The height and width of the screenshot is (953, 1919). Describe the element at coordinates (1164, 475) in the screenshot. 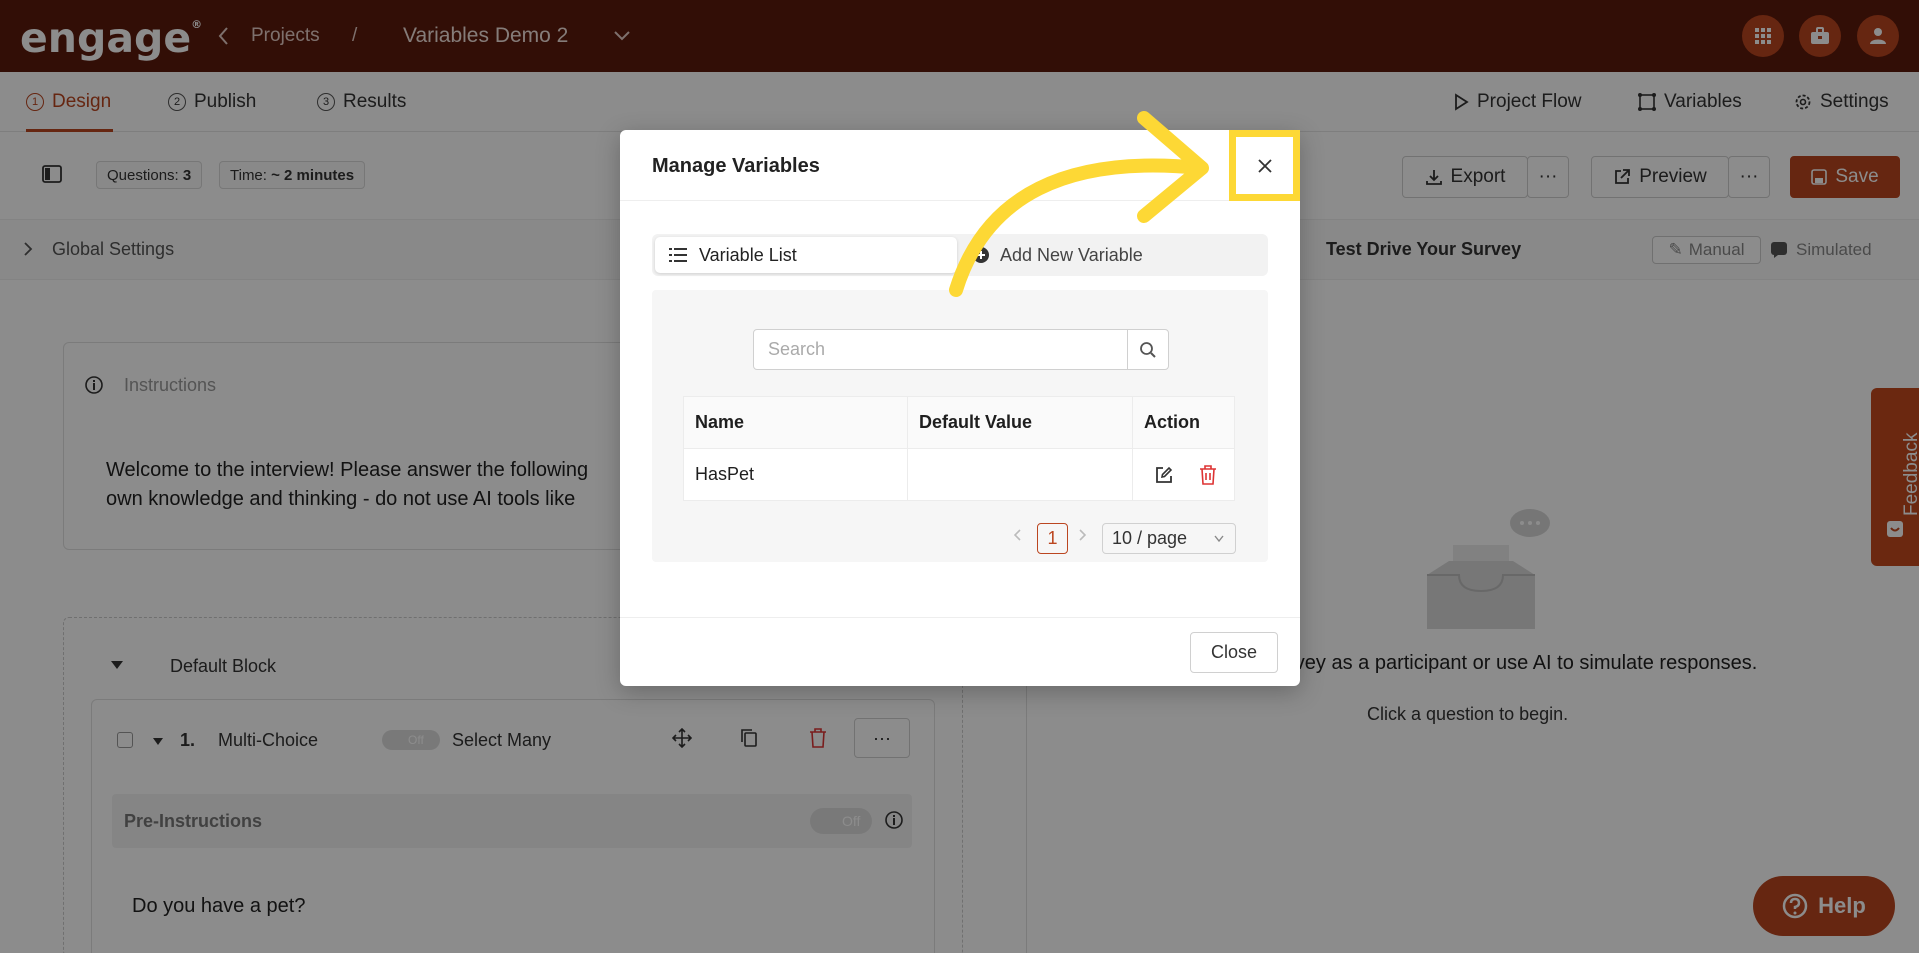

I see `edit-icon` at that location.